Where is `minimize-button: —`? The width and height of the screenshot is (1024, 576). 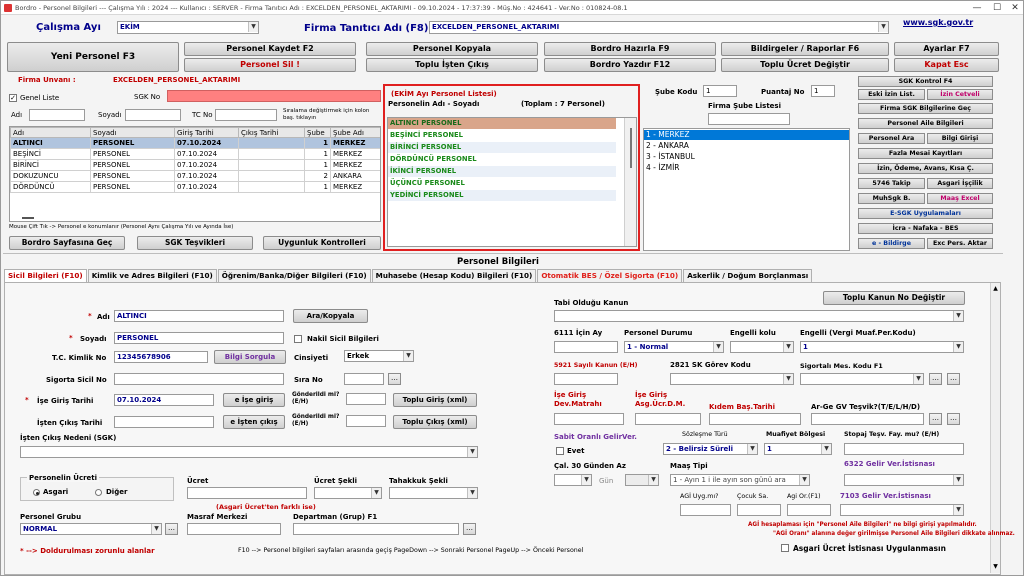 minimize-button: — is located at coordinates (977, 8).